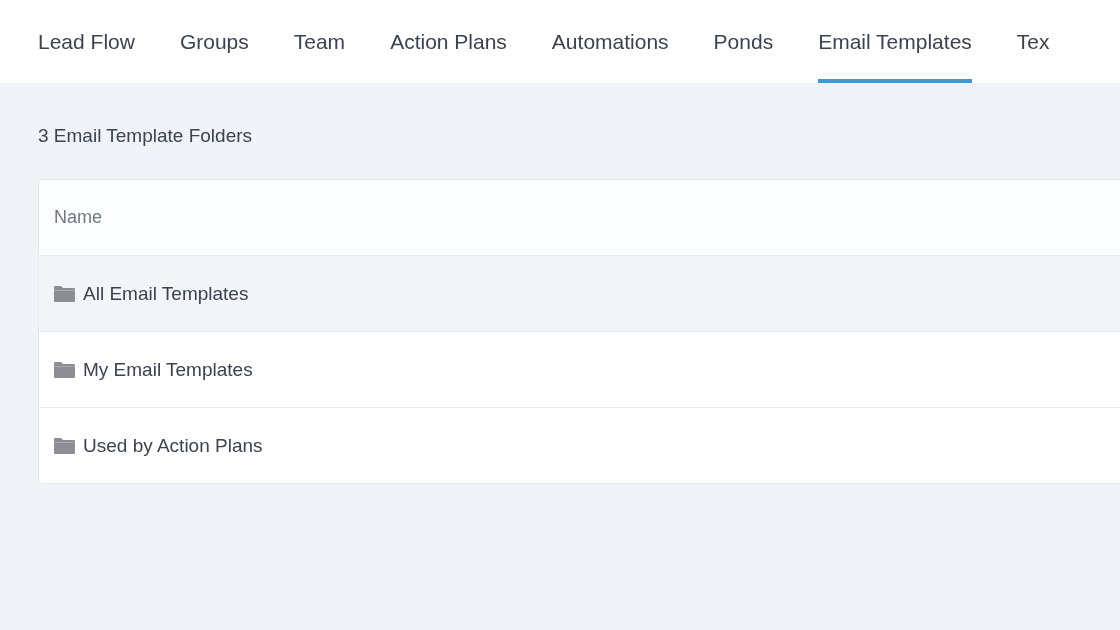  What do you see at coordinates (579, 445) in the screenshot?
I see `folder-row: Used by Action Plans` at bounding box center [579, 445].